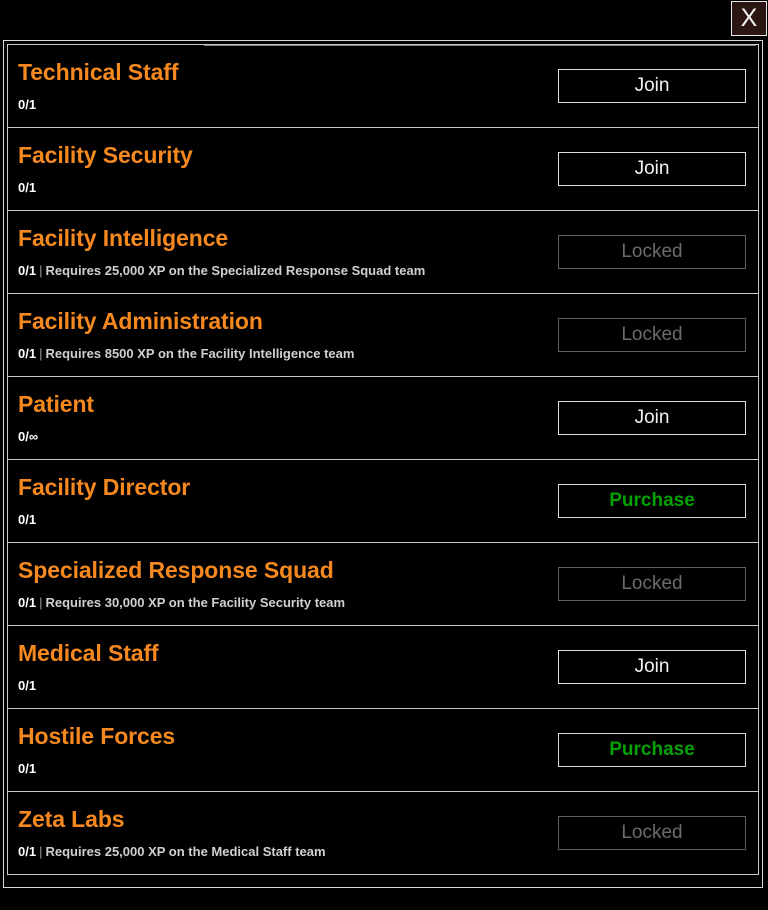 The height and width of the screenshot is (910, 768). I want to click on team-row-content: Hostile Forces 0/1 Purchase, so click(383, 750).